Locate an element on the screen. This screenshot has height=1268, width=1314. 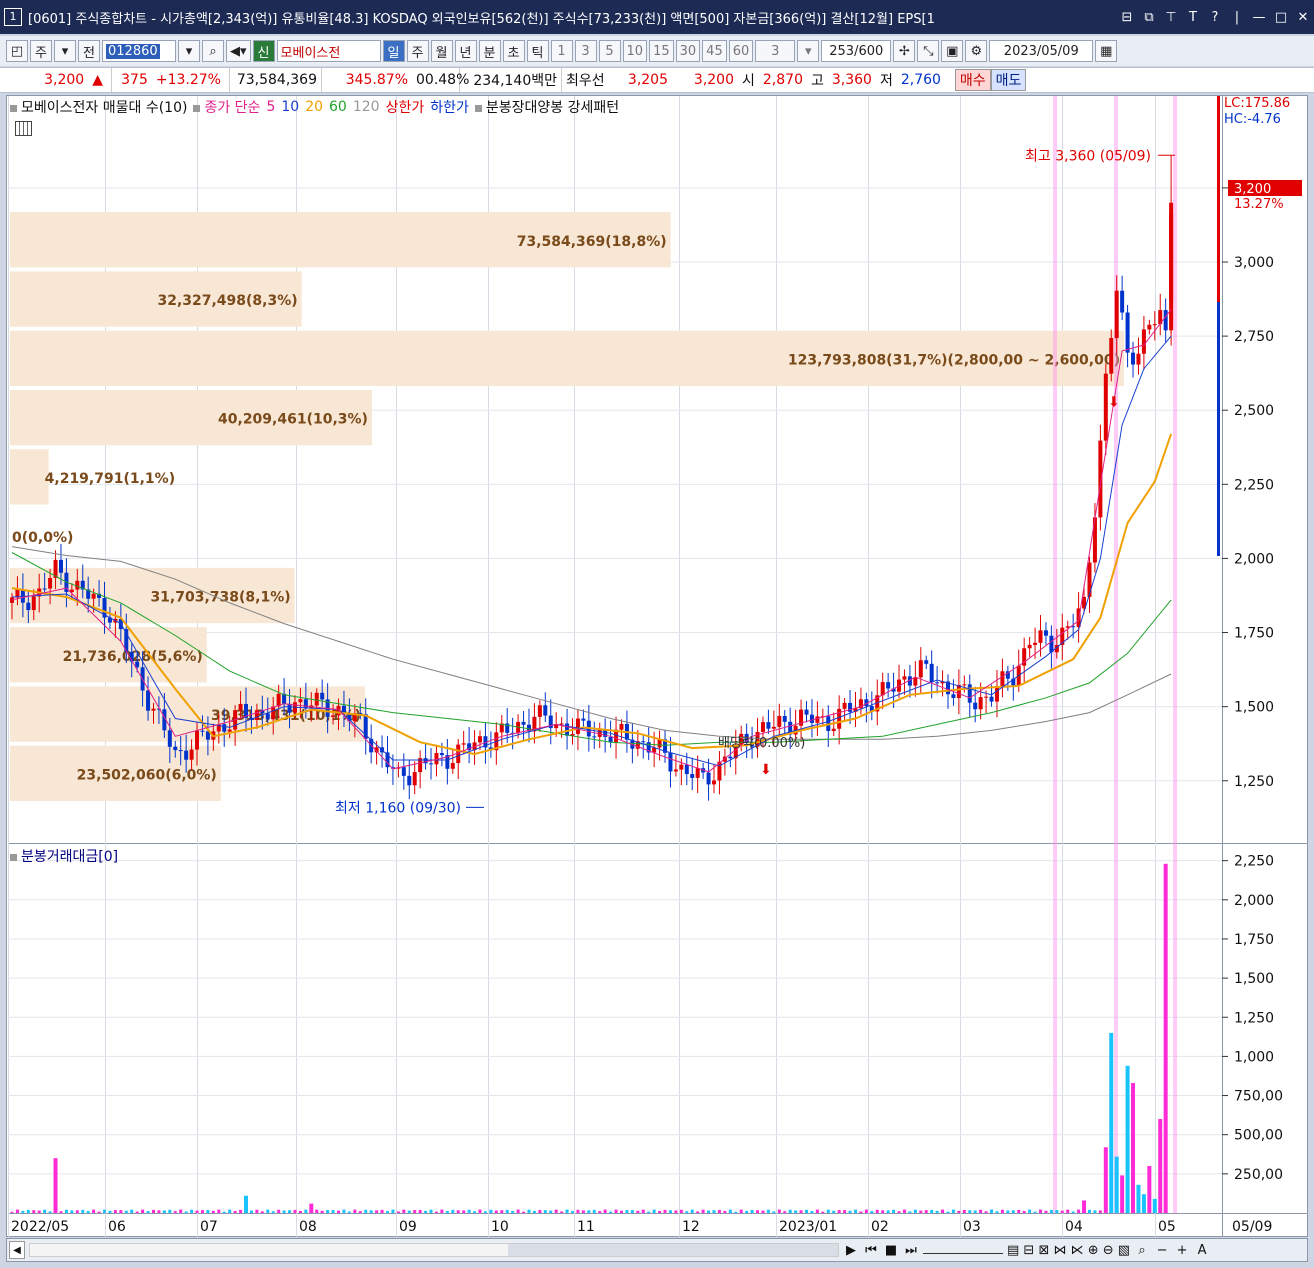
scroll-thumb is located at coordinates (673, 1250).